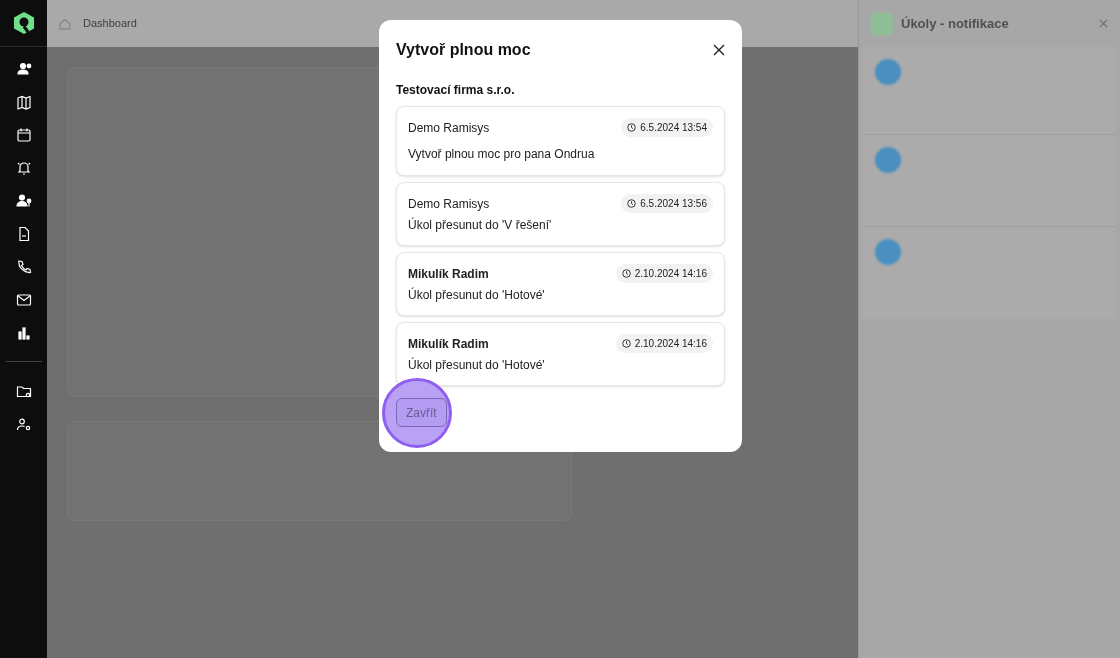  I want to click on panel-logo-icon, so click(882, 23).